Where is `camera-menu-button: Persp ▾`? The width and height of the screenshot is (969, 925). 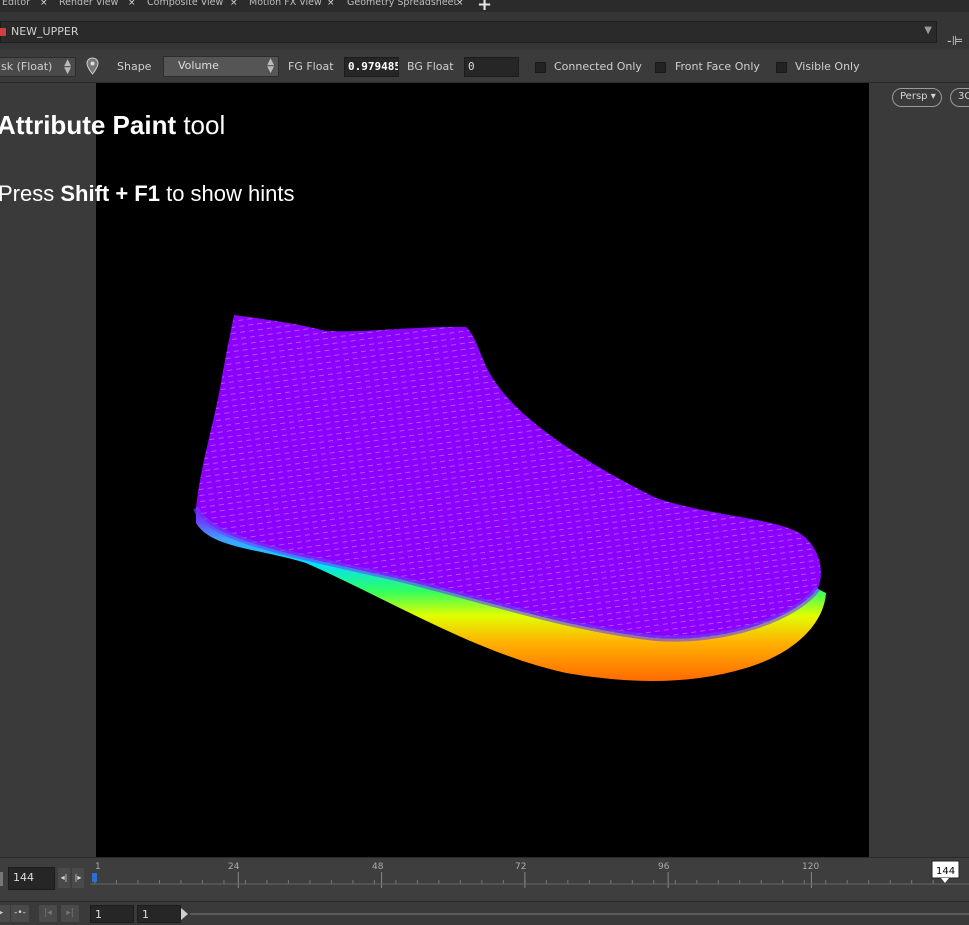 camera-menu-button: Persp ▾ is located at coordinates (917, 97).